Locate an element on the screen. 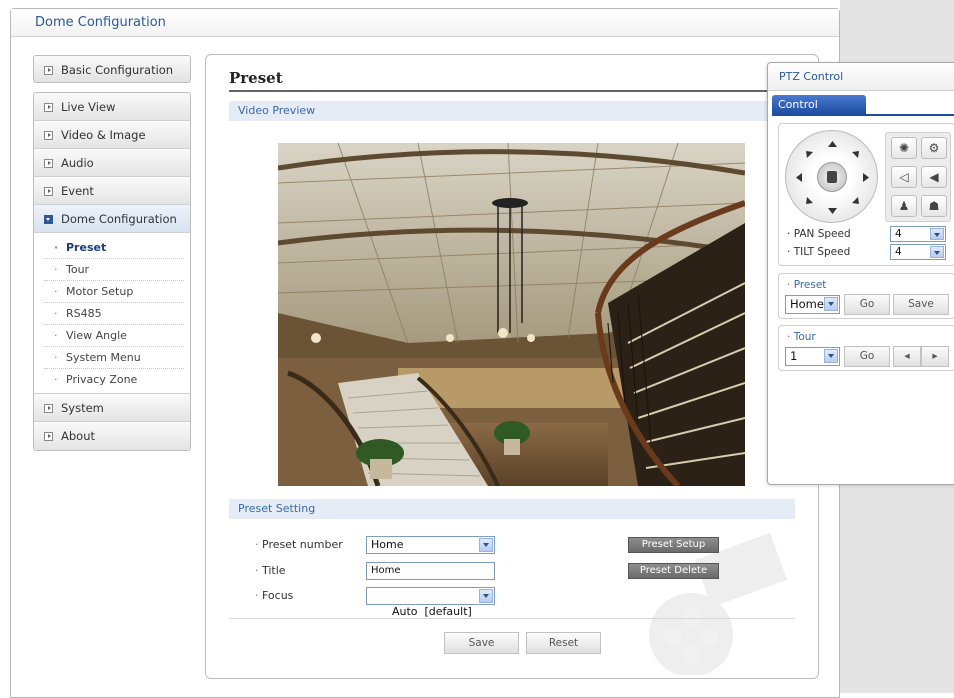 This screenshot has width=954, height=698. ptz-preset-select: Home is located at coordinates (812, 304).